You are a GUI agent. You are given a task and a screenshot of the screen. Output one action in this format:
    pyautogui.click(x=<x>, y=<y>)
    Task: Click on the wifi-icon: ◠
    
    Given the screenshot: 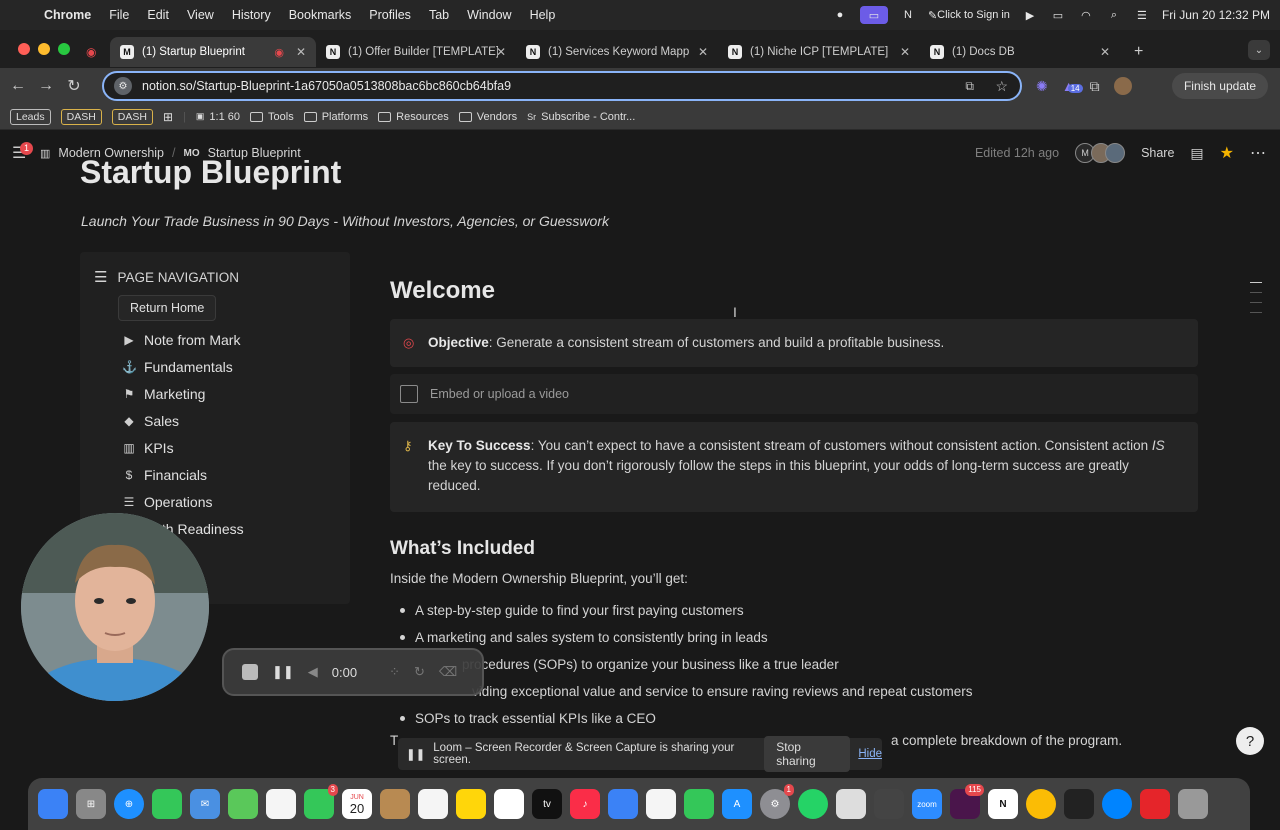 What is the action you would take?
    pyautogui.click(x=1086, y=15)
    